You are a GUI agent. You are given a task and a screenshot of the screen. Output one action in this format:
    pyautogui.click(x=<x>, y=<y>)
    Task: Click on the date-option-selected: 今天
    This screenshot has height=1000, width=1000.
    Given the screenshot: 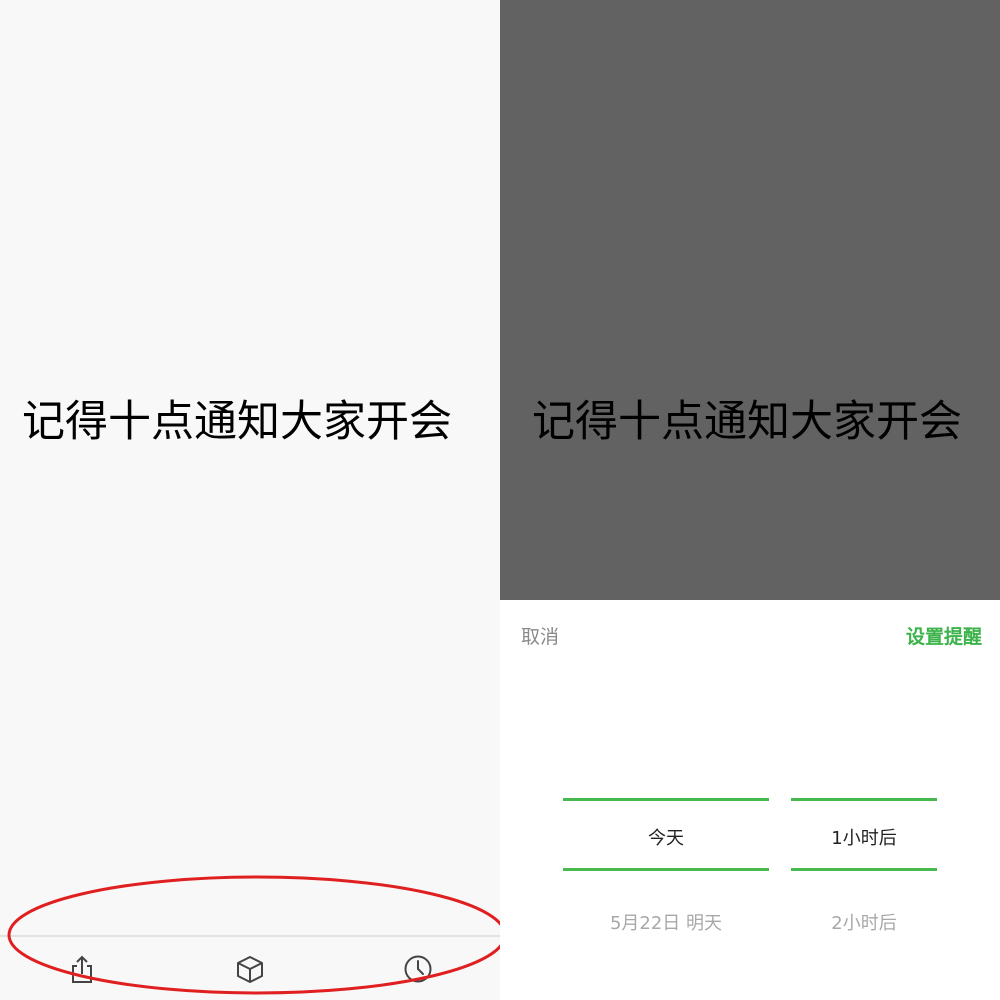 What is the action you would take?
    pyautogui.click(x=666, y=837)
    